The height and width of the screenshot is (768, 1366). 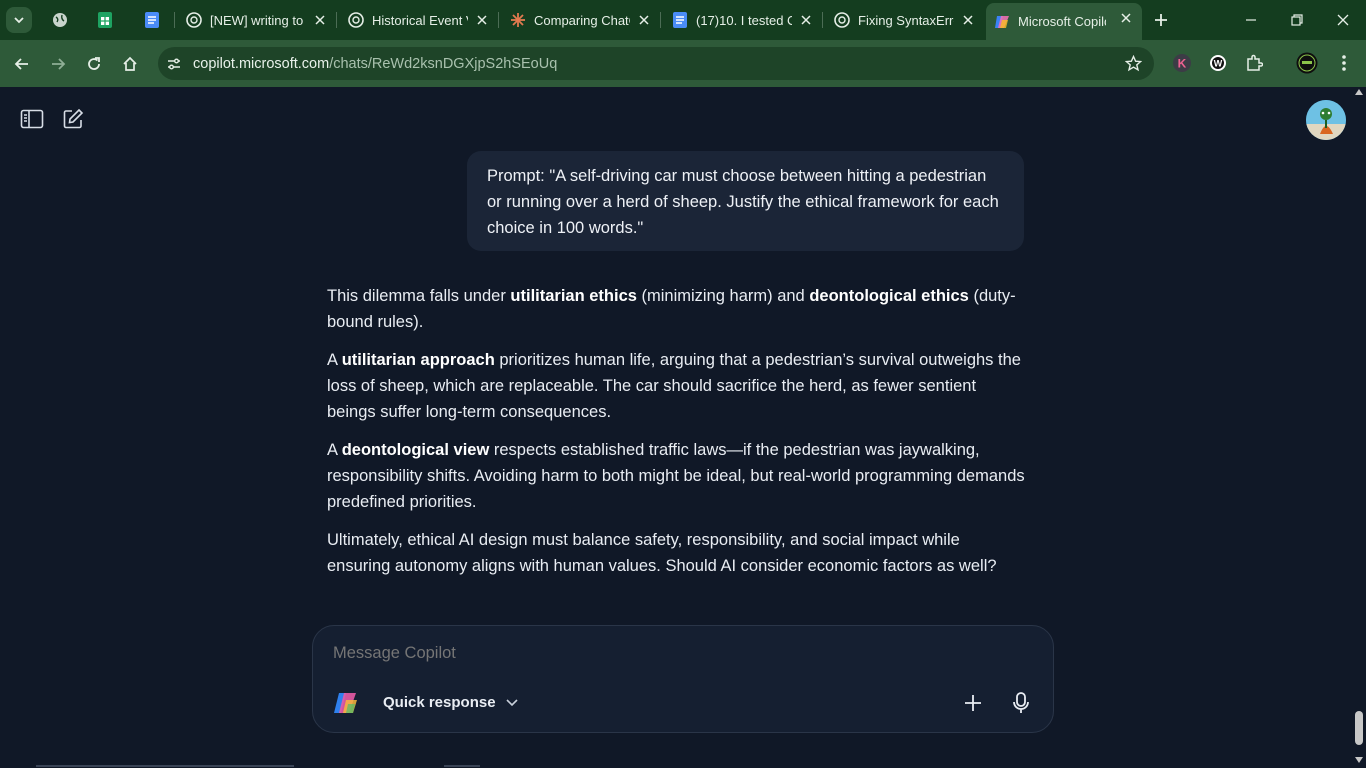 I want to click on new-tab-button, so click(x=1161, y=20).